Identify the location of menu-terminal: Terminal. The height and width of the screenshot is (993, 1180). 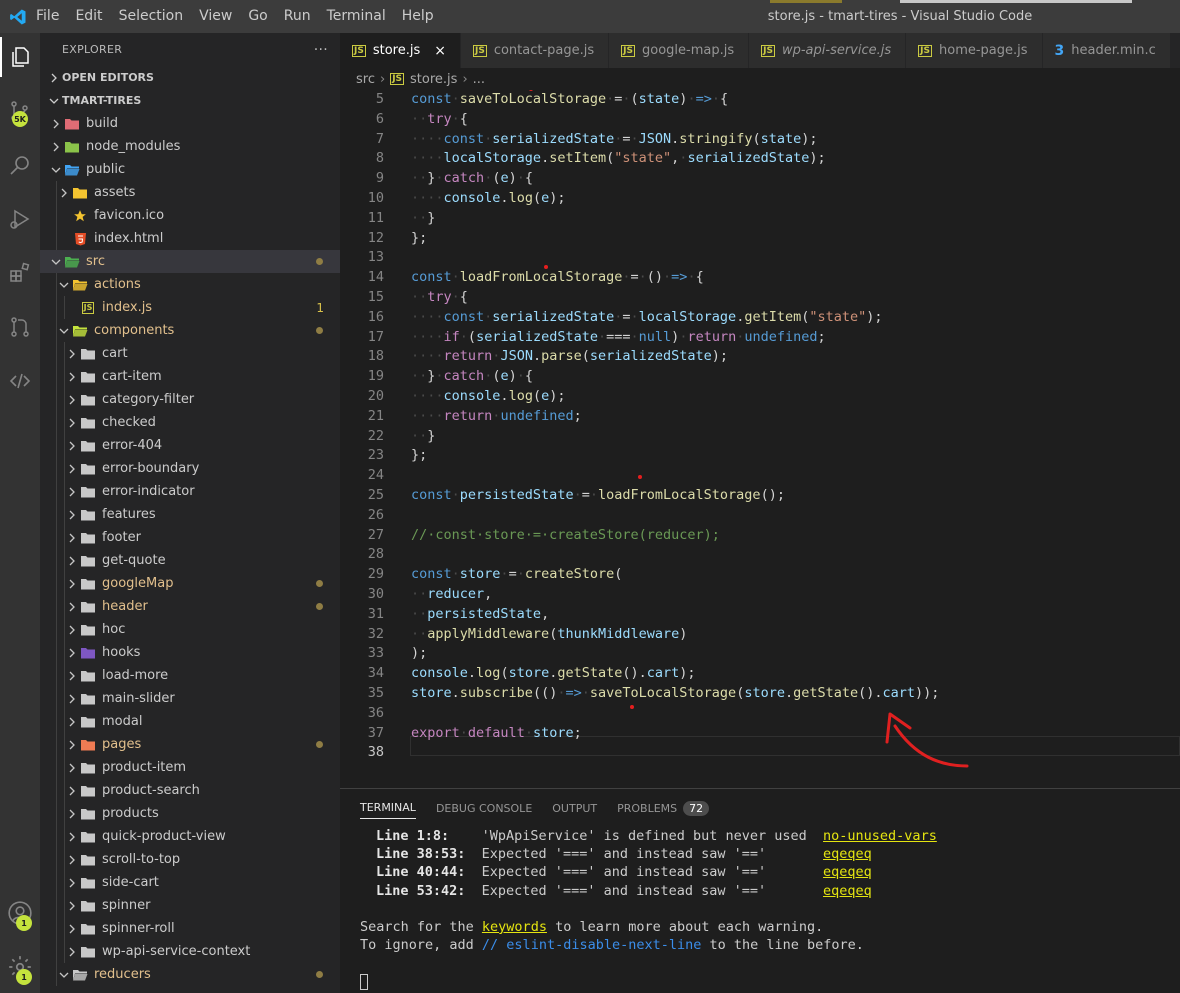
(356, 16).